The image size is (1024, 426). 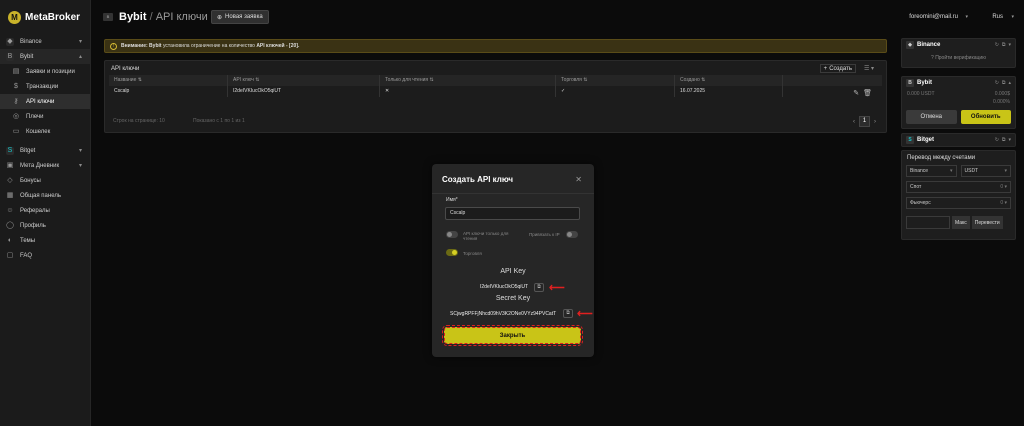 I want to click on transfer-button: Перевести, so click(x=987, y=222).